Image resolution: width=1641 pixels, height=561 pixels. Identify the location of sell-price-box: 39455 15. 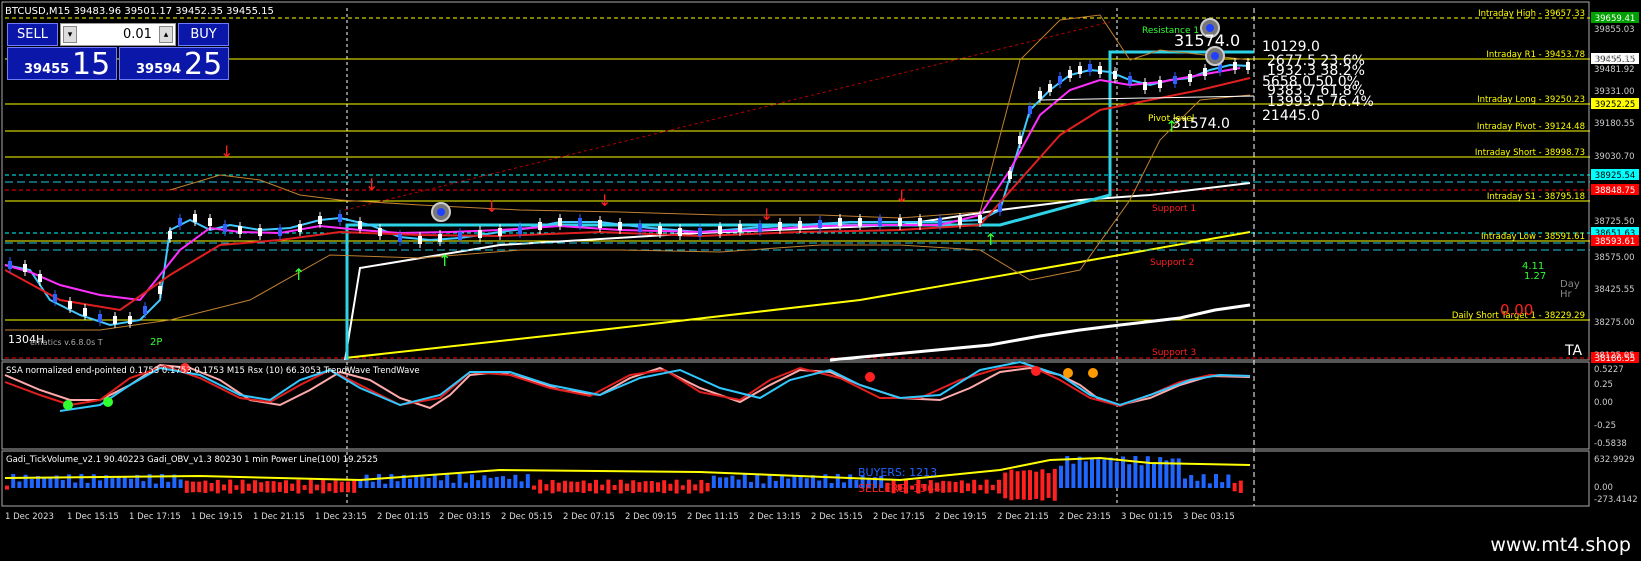
(62, 64).